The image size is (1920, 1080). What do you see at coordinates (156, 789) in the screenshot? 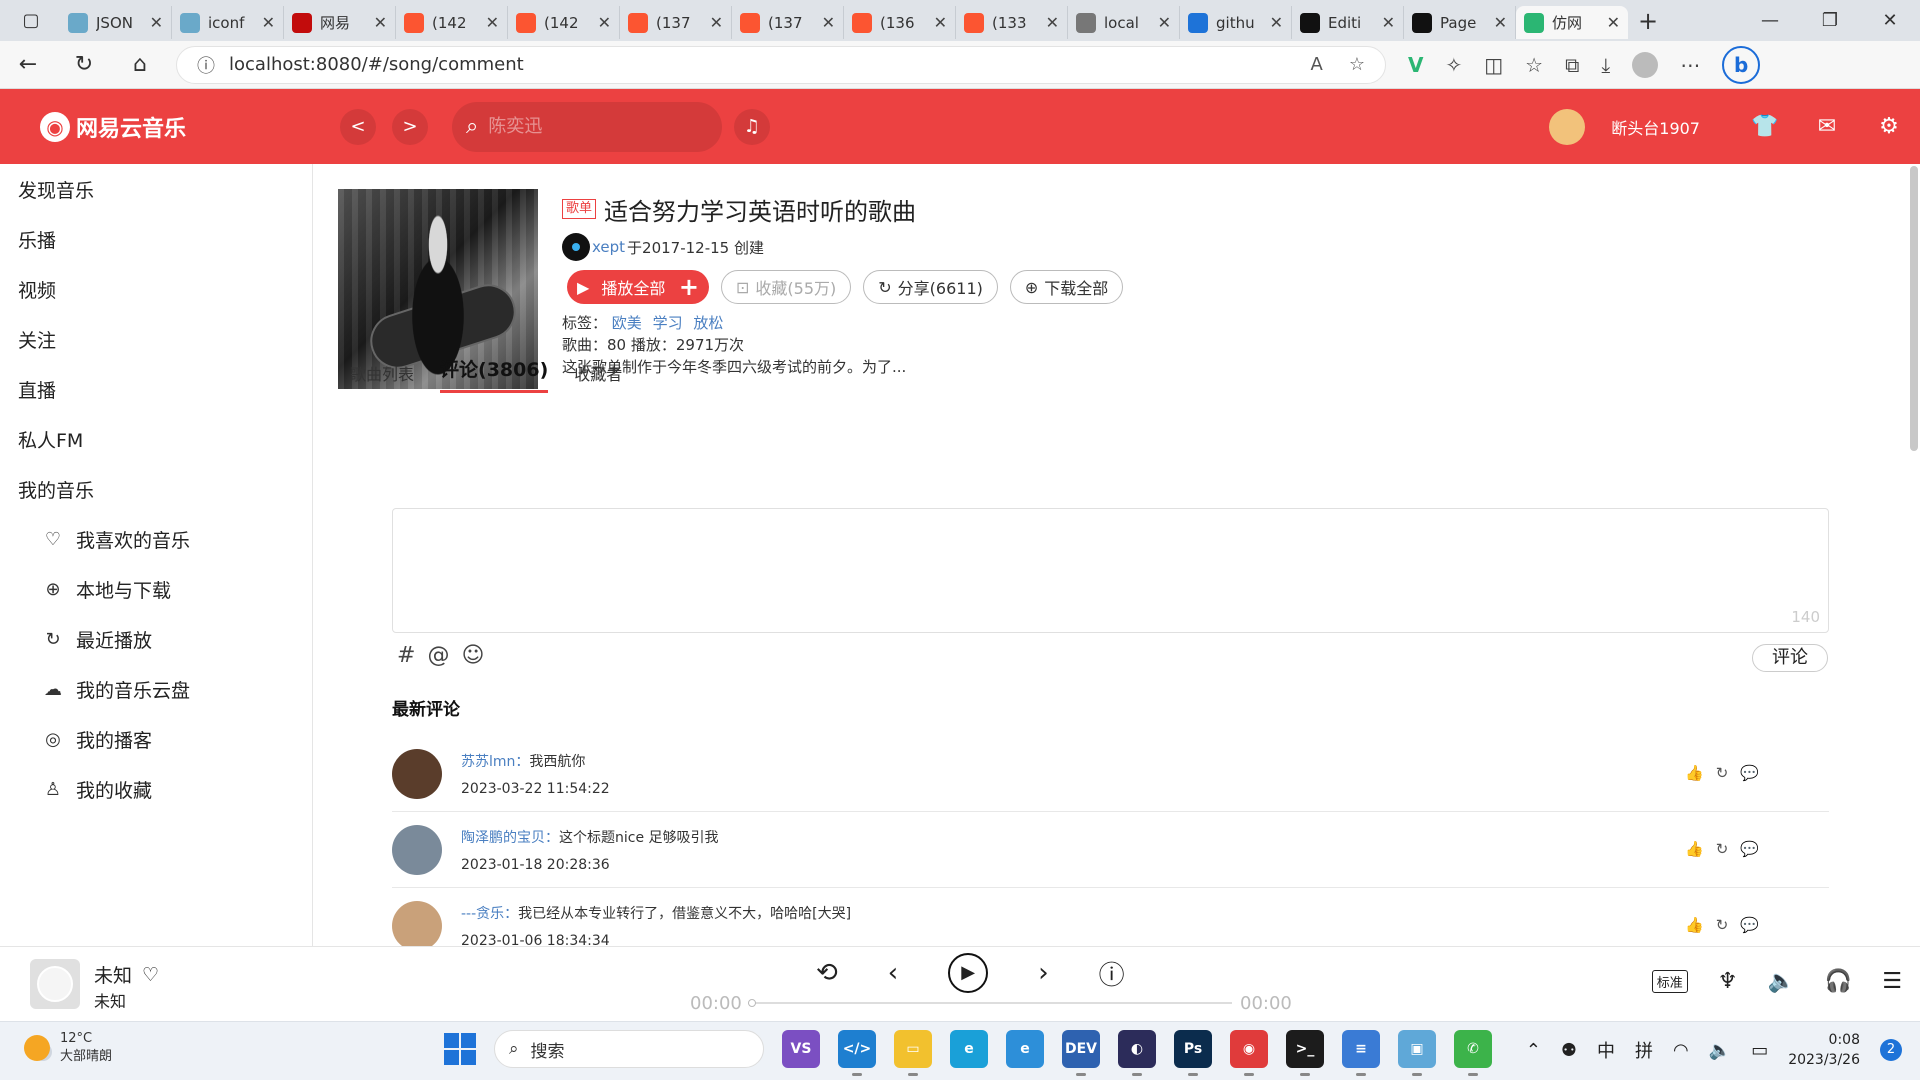
I see `sidebar-sub-item: ♙ 我的收藏` at bounding box center [156, 789].